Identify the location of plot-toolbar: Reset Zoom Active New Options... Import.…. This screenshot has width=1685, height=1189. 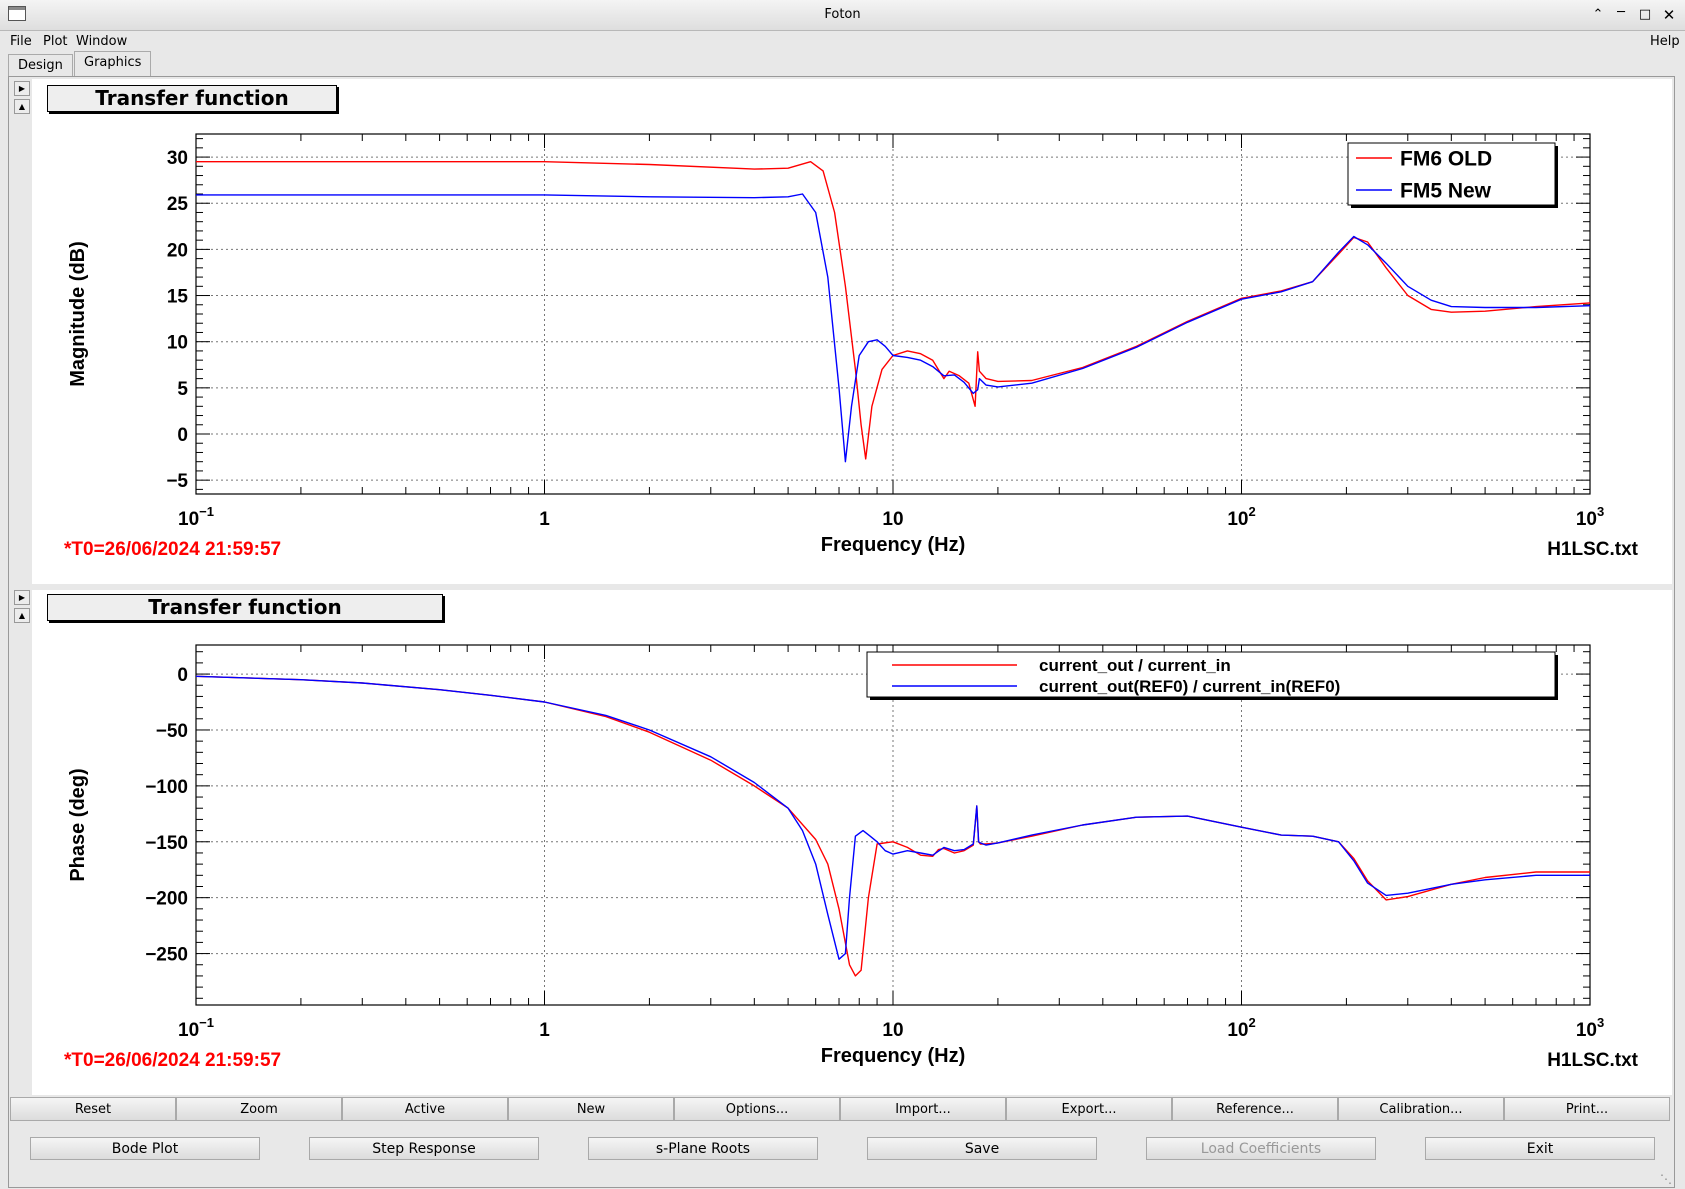
(840, 1110).